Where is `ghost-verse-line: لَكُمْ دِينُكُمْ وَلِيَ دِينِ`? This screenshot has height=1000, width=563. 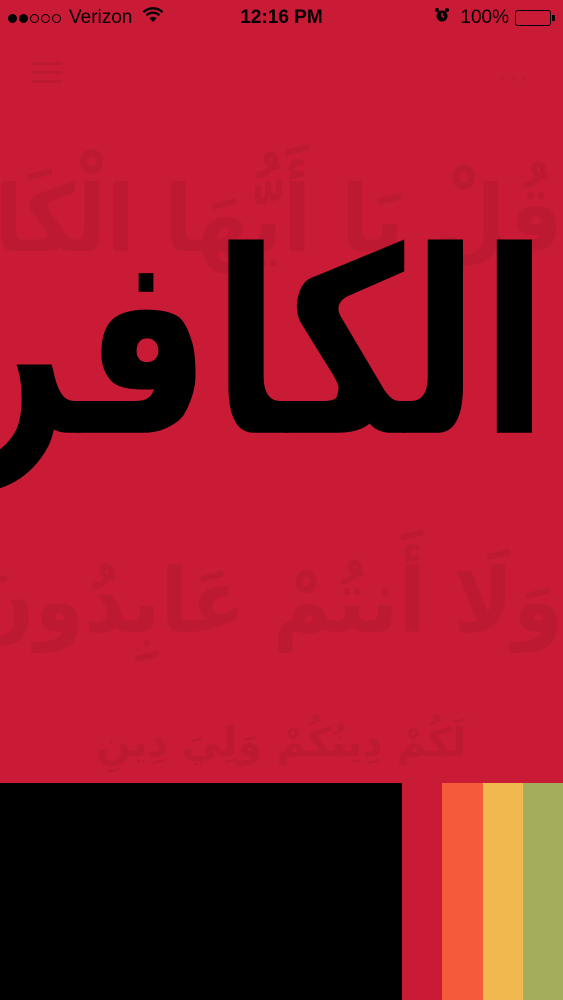 ghost-verse-line: لَكُمْ دِينُكُمْ وَلِيَ دِينِ is located at coordinates (281, 743).